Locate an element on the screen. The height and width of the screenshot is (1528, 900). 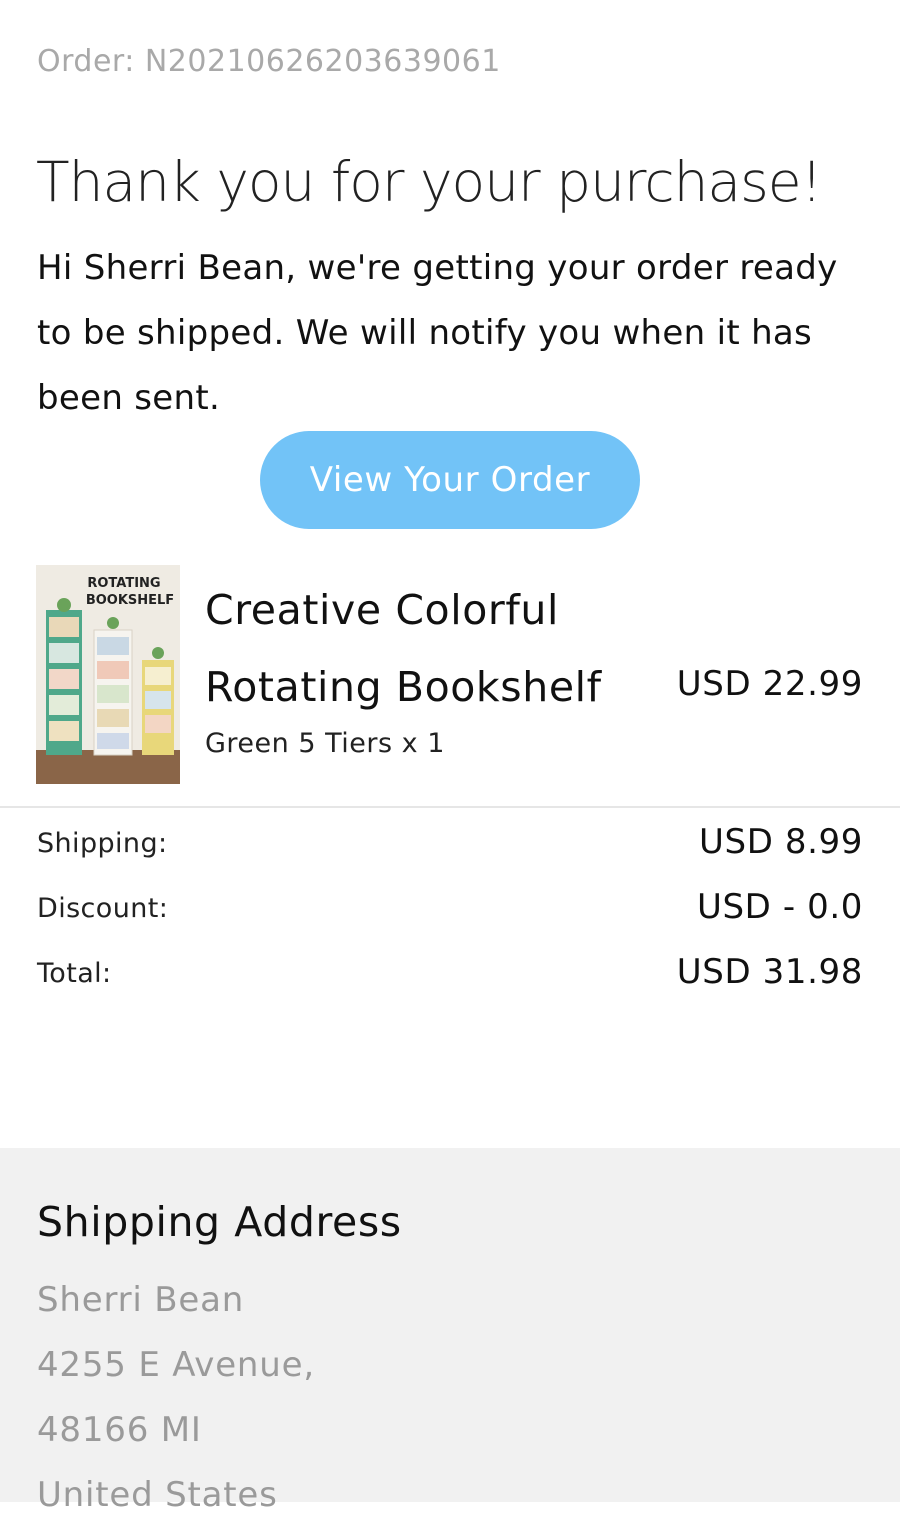
discount-label: Discount: is located at coordinates (103, 908).